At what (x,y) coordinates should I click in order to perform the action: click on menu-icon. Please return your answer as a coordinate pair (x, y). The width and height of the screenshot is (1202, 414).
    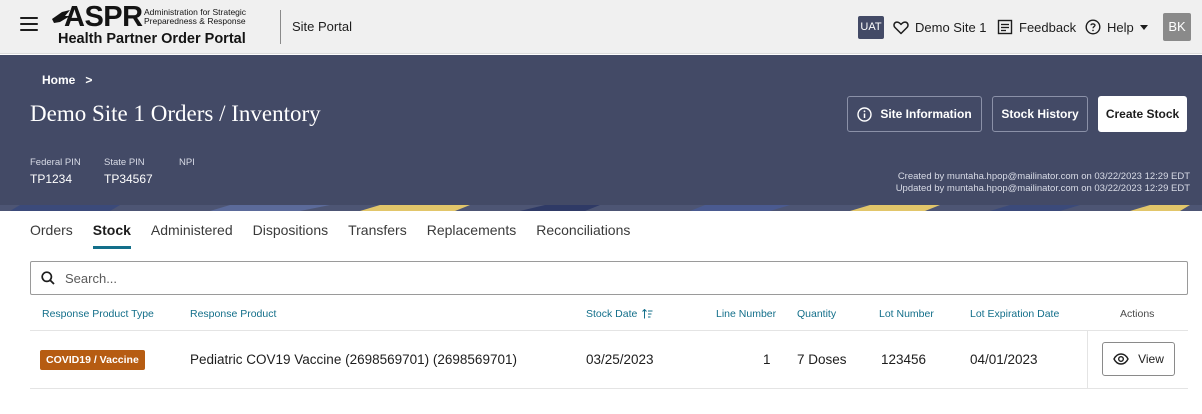
    Looking at the image, I should click on (29, 27).